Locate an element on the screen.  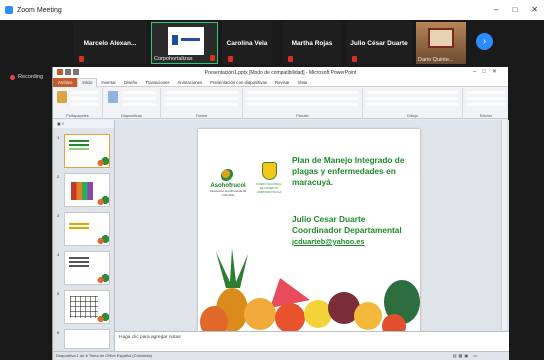
record-icon is located at coordinates (12, 77).